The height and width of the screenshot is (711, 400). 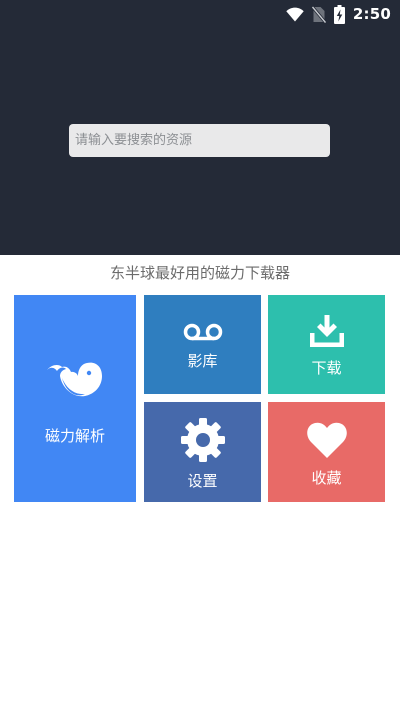 I want to click on settings-label: 设置, so click(x=202, y=480).